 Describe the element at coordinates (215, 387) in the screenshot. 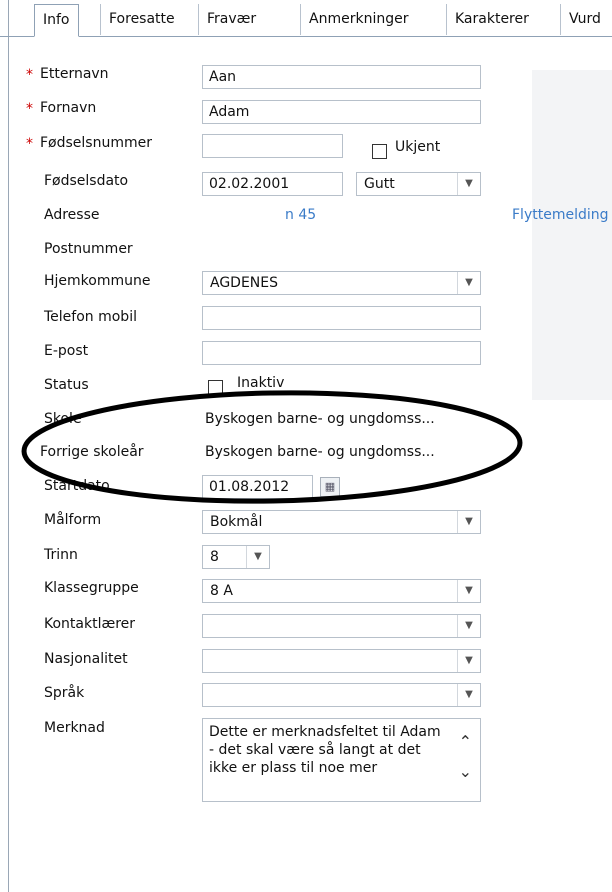

I see `inaktiv-checkbox` at that location.